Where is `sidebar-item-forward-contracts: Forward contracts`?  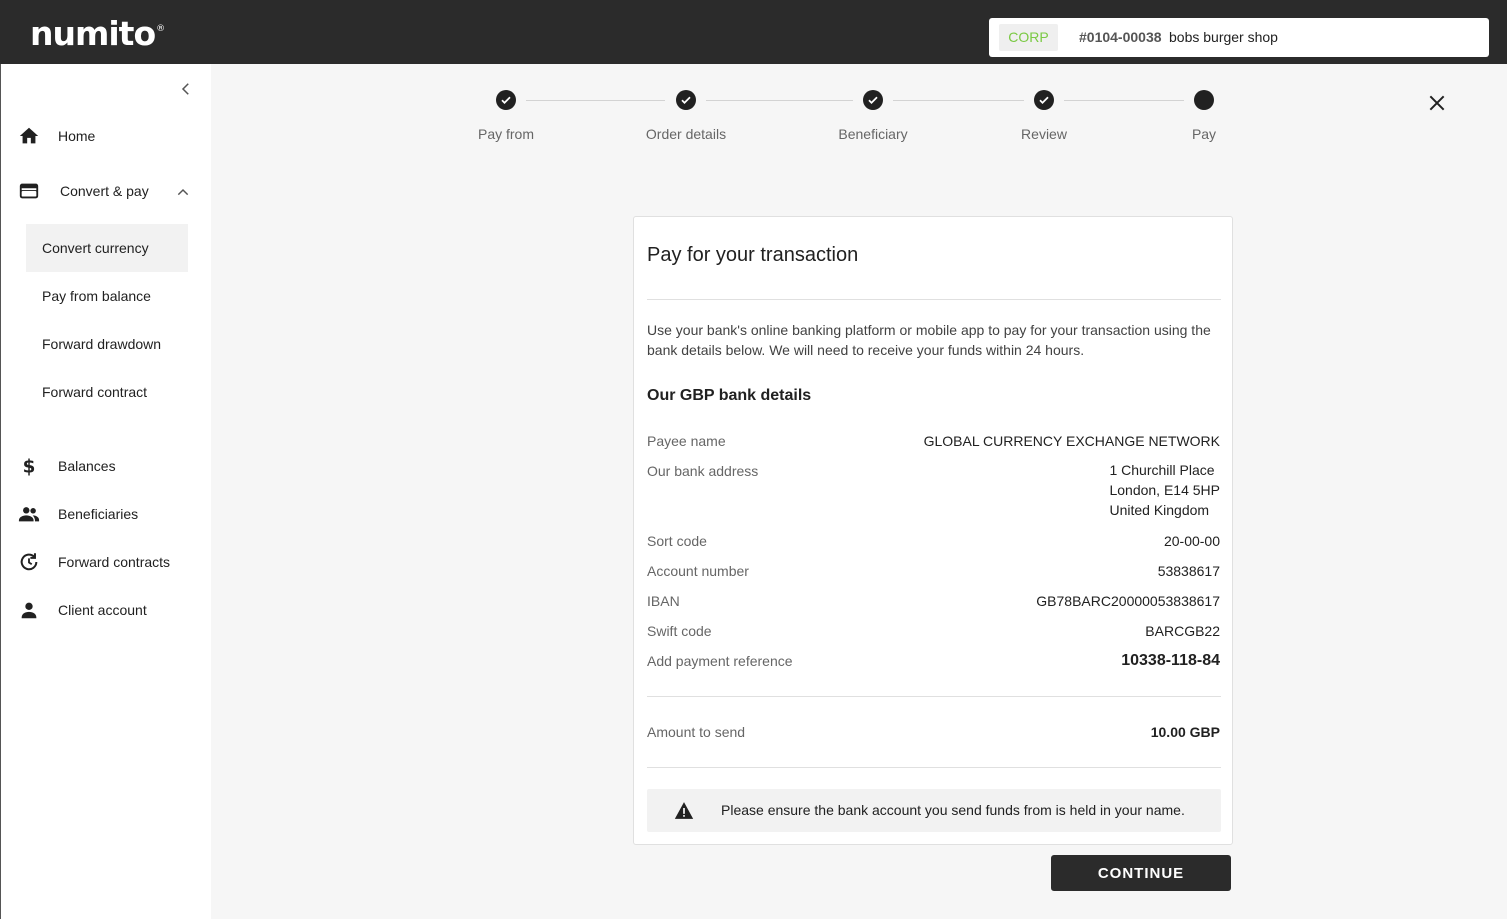 sidebar-item-forward-contracts: Forward contracts is located at coordinates (107, 562).